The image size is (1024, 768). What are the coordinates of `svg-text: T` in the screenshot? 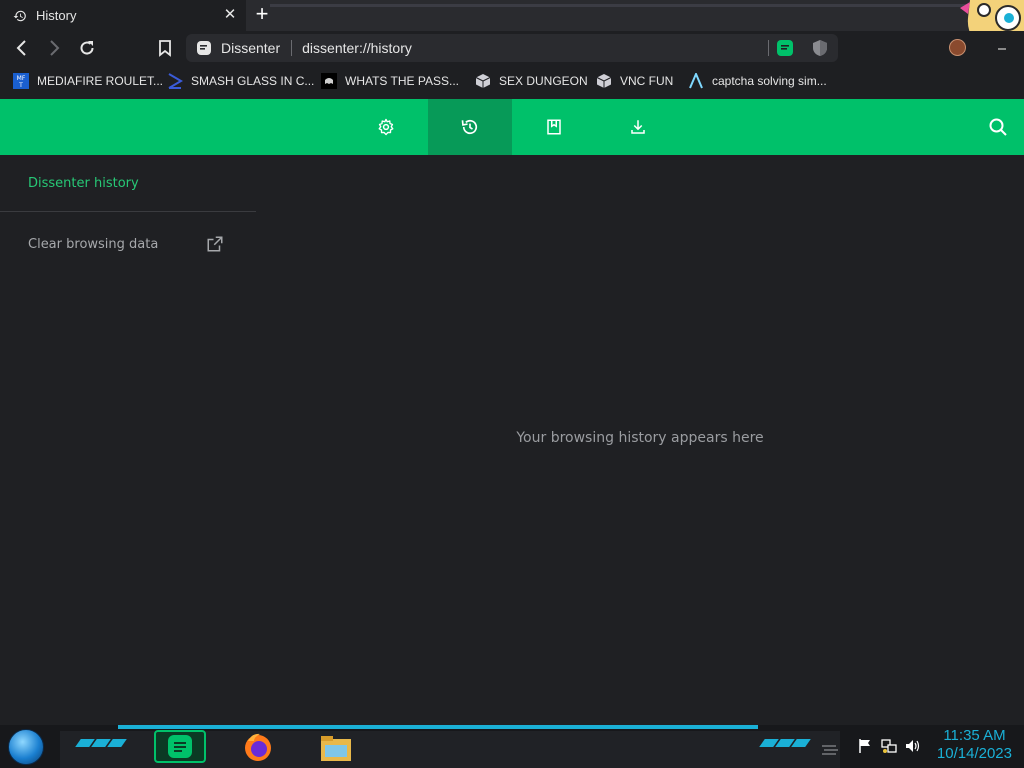 It's located at (20, 85).